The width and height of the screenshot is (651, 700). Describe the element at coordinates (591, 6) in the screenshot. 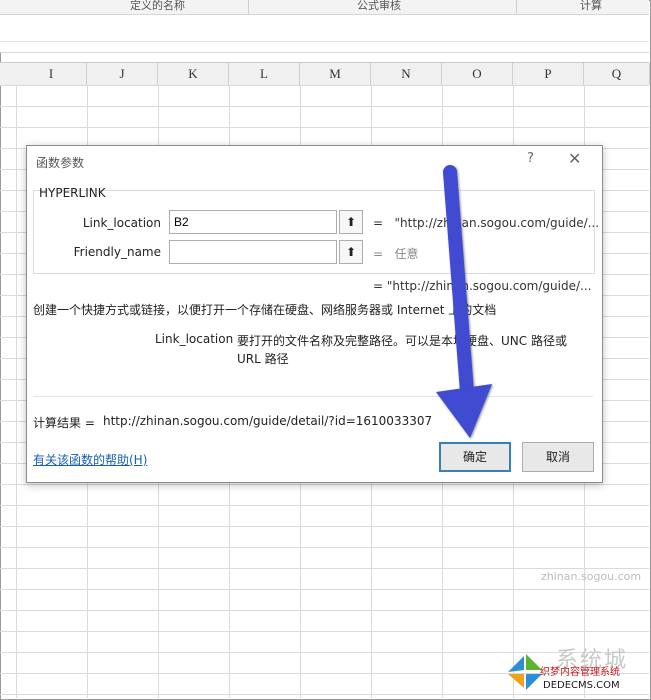

I see `ribbon-group-calculation: 计算` at that location.